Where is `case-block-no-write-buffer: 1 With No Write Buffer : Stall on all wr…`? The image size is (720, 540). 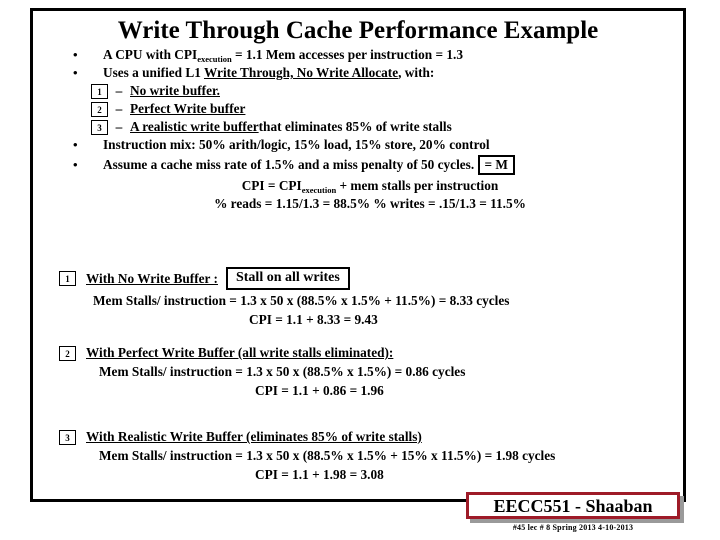 case-block-no-write-buffer: 1 With No Write Buffer : Stall on all wr… is located at coordinates (371, 297).